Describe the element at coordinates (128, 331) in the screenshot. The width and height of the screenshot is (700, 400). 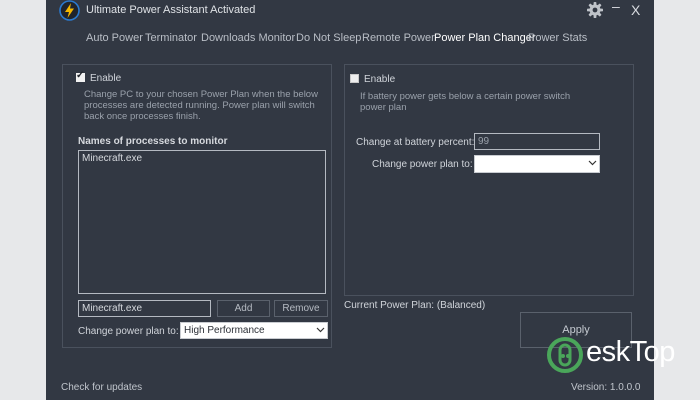
I see `process-plan-label: Change power plan to:` at that location.